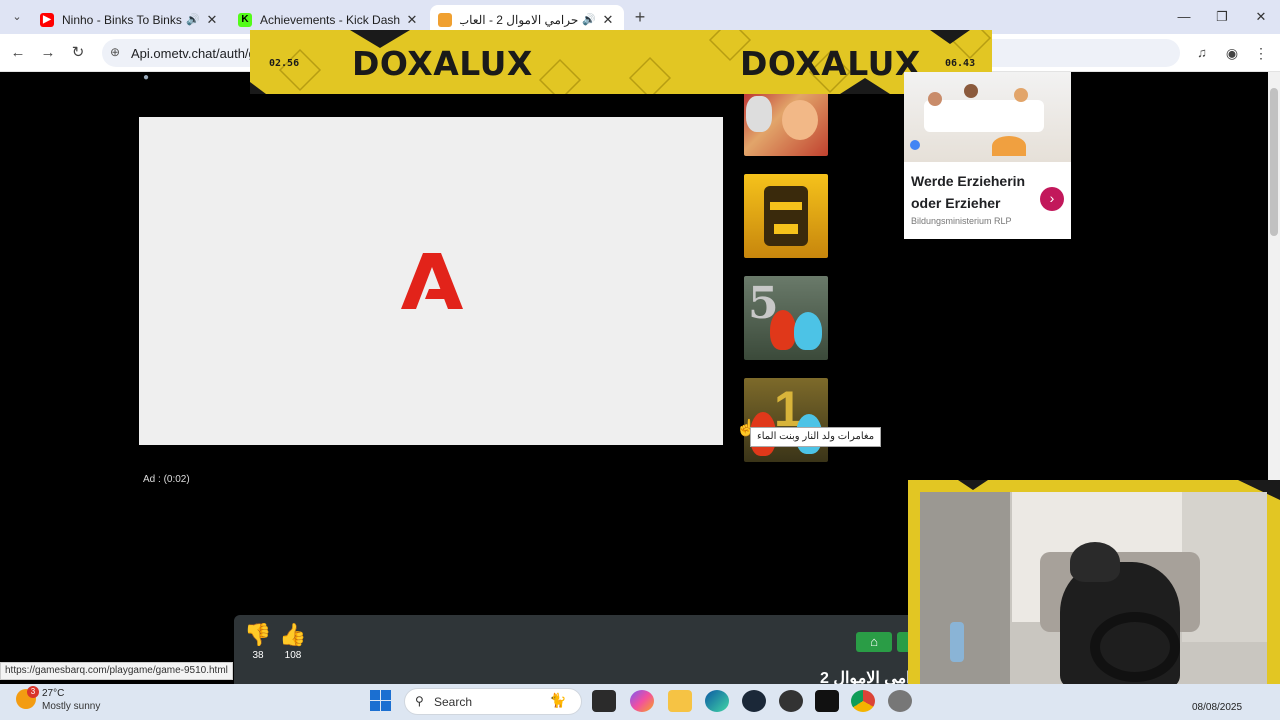  What do you see at coordinates (960, 63) in the screenshot?
I see `overlay-time-right: 06.43` at bounding box center [960, 63].